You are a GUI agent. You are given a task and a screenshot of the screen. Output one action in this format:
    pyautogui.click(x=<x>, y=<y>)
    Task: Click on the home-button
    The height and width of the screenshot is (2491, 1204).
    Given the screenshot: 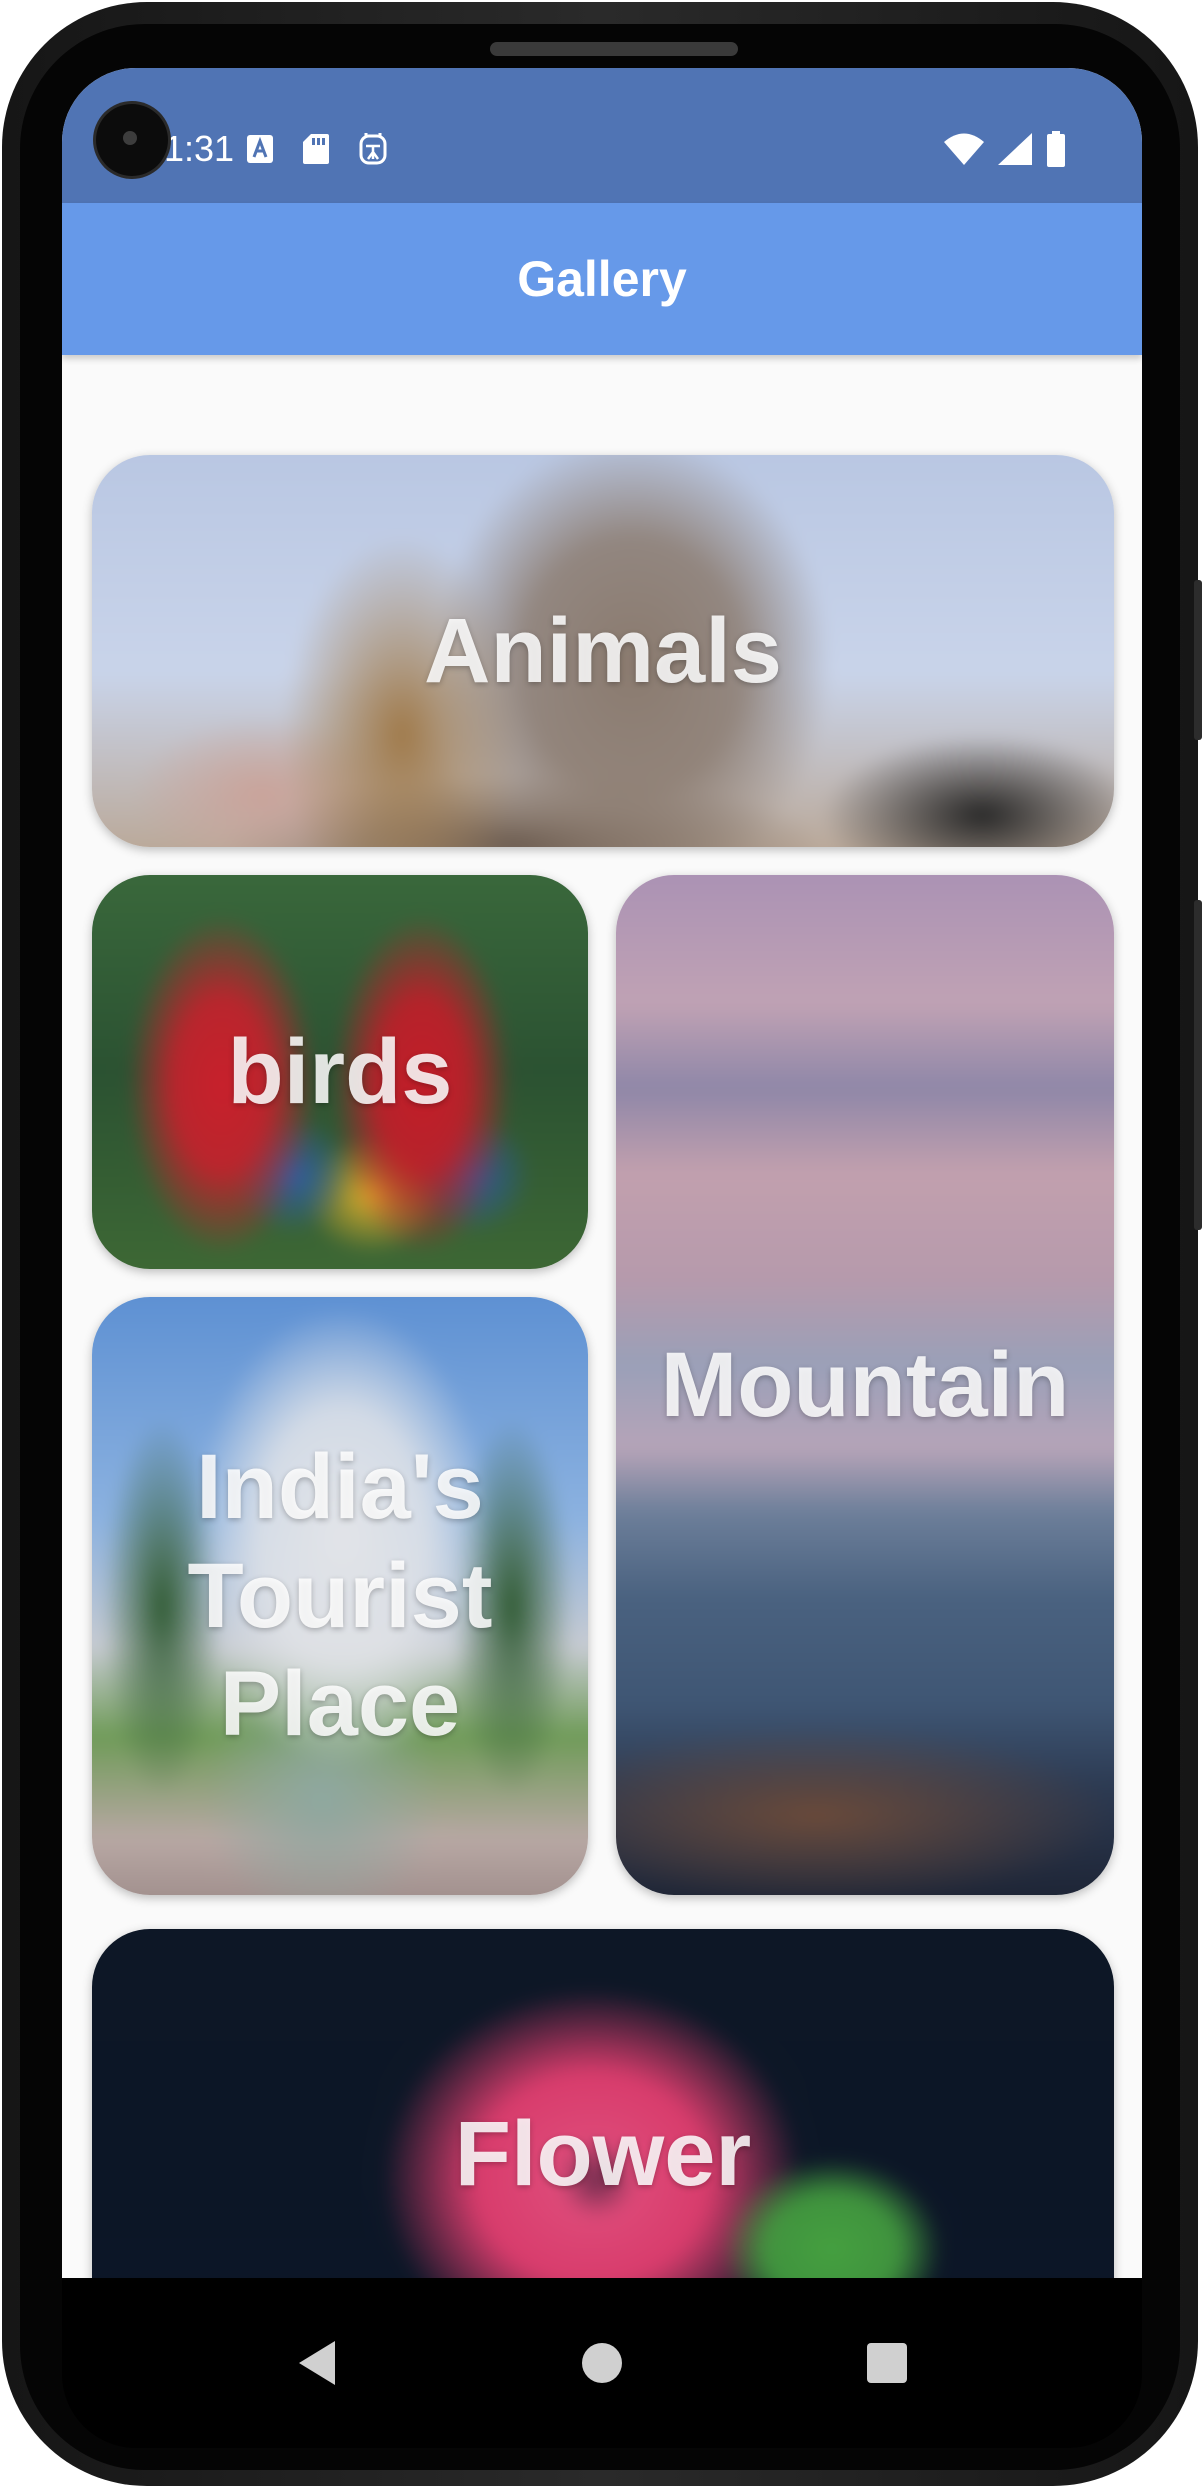 What is the action you would take?
    pyautogui.click(x=602, y=2363)
    